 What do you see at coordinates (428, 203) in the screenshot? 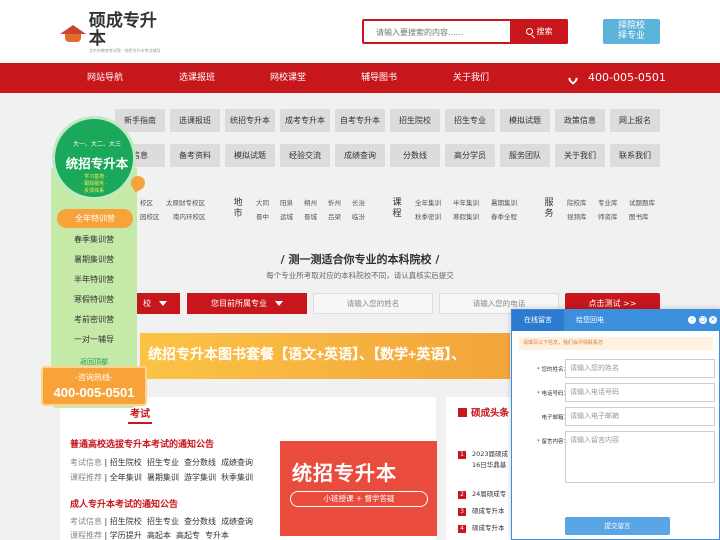
I see `course-link: 全年集训` at bounding box center [428, 203].